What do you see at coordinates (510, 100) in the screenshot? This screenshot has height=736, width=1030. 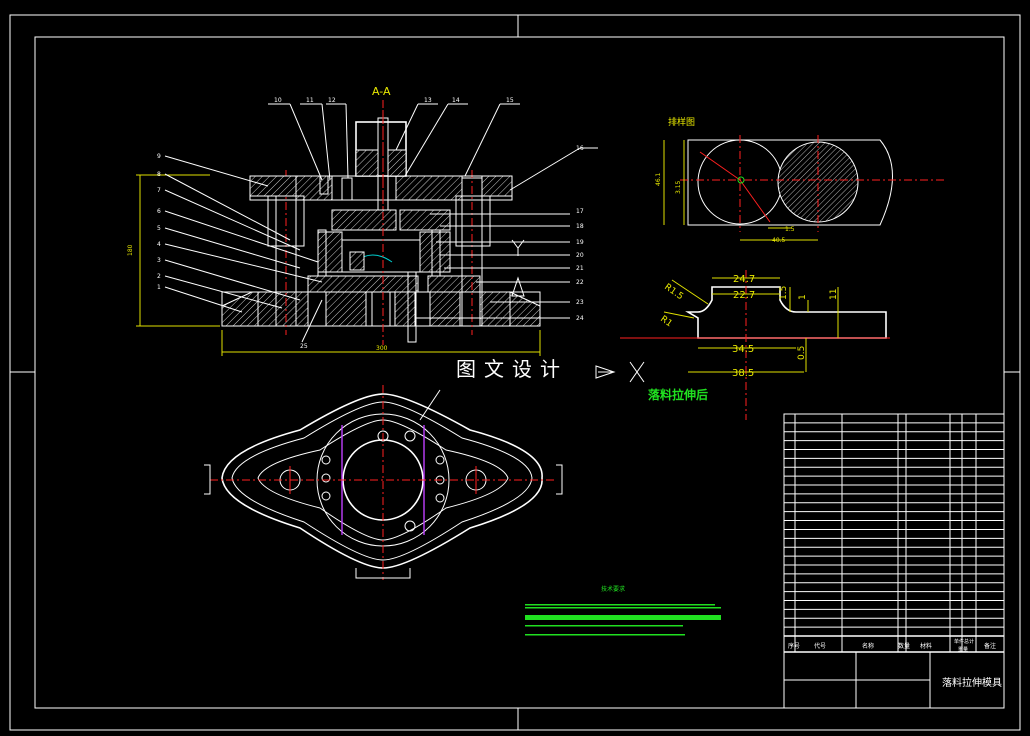 I see `svg-text: 15` at bounding box center [510, 100].